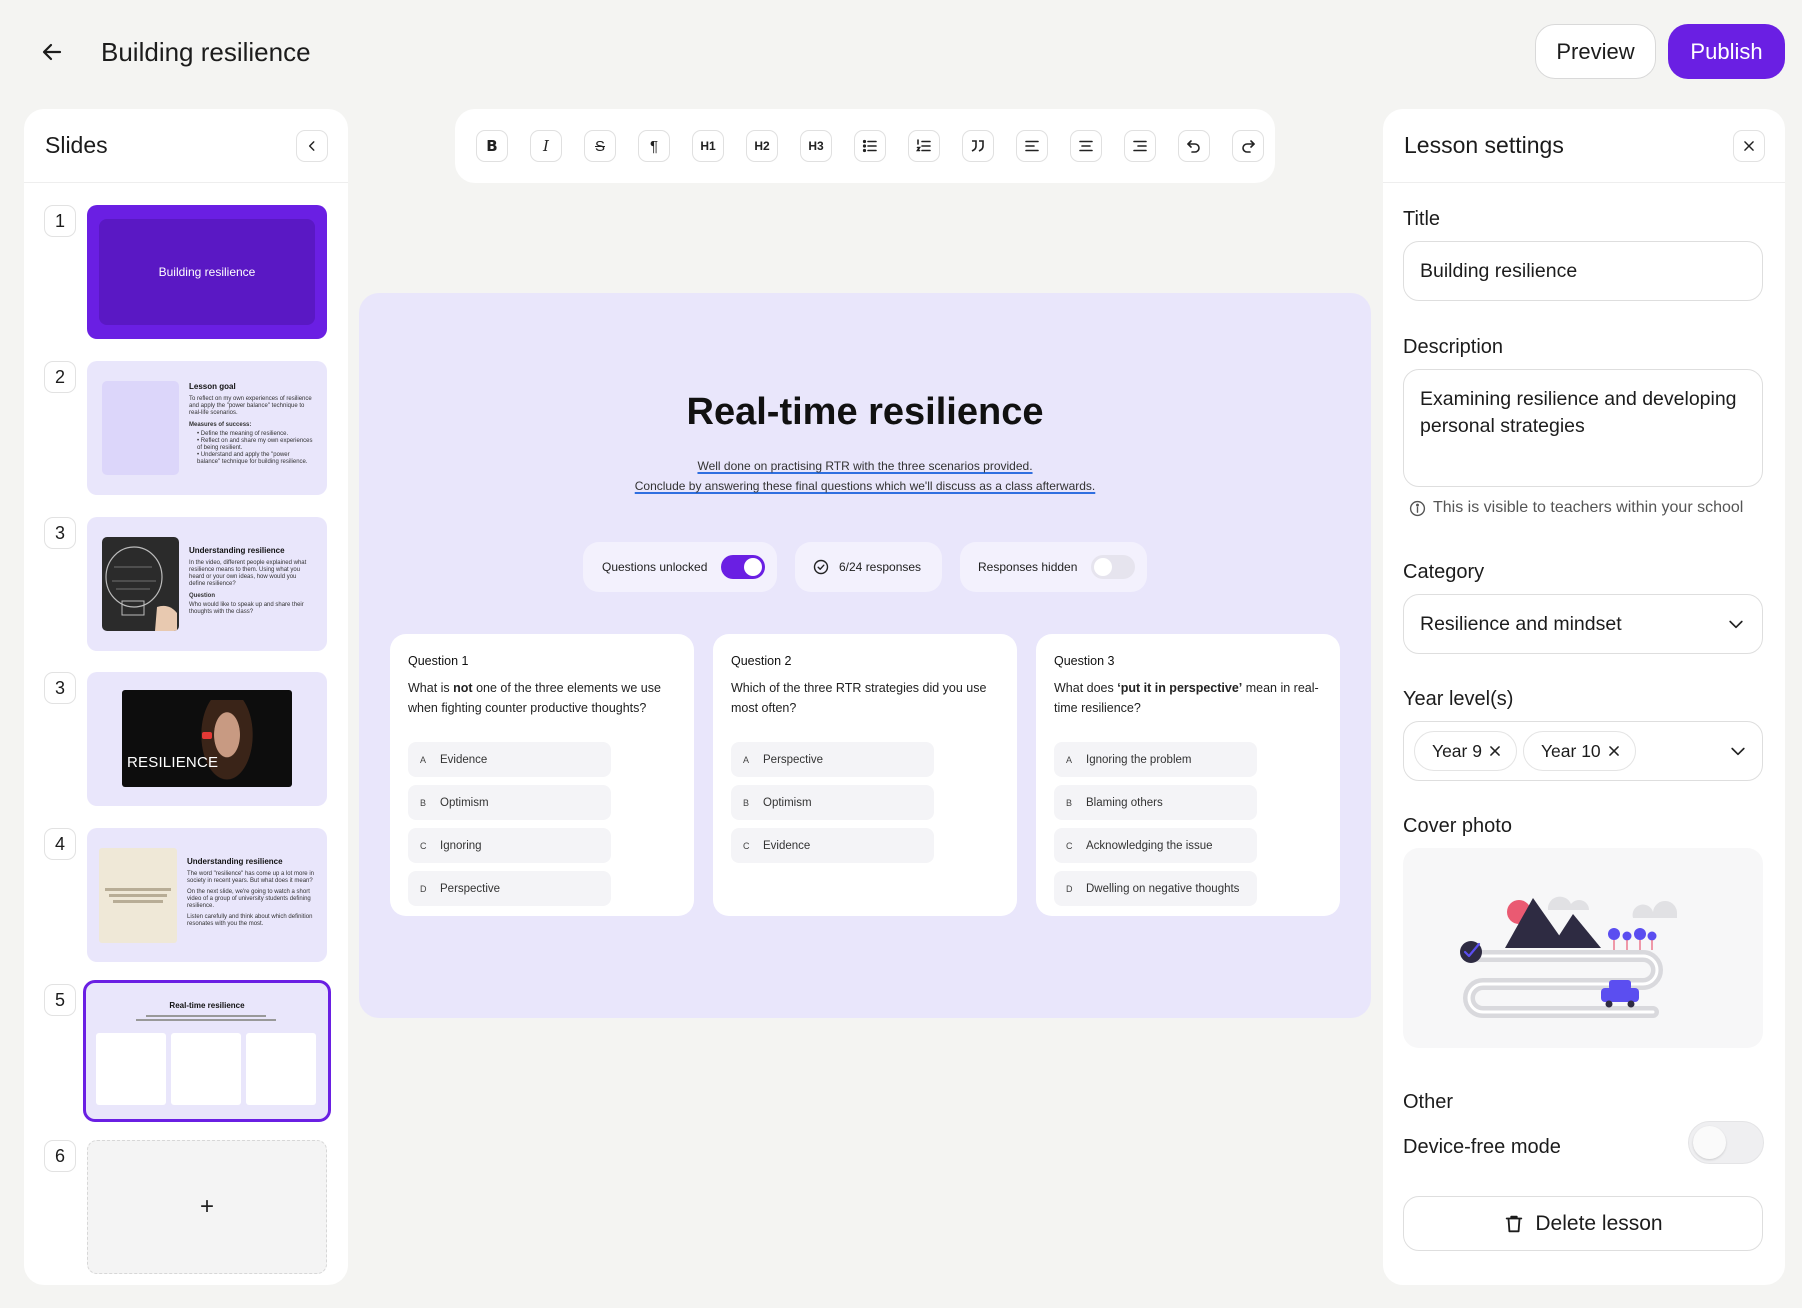 The image size is (1802, 1308). I want to click on align-left-button, so click(1032, 146).